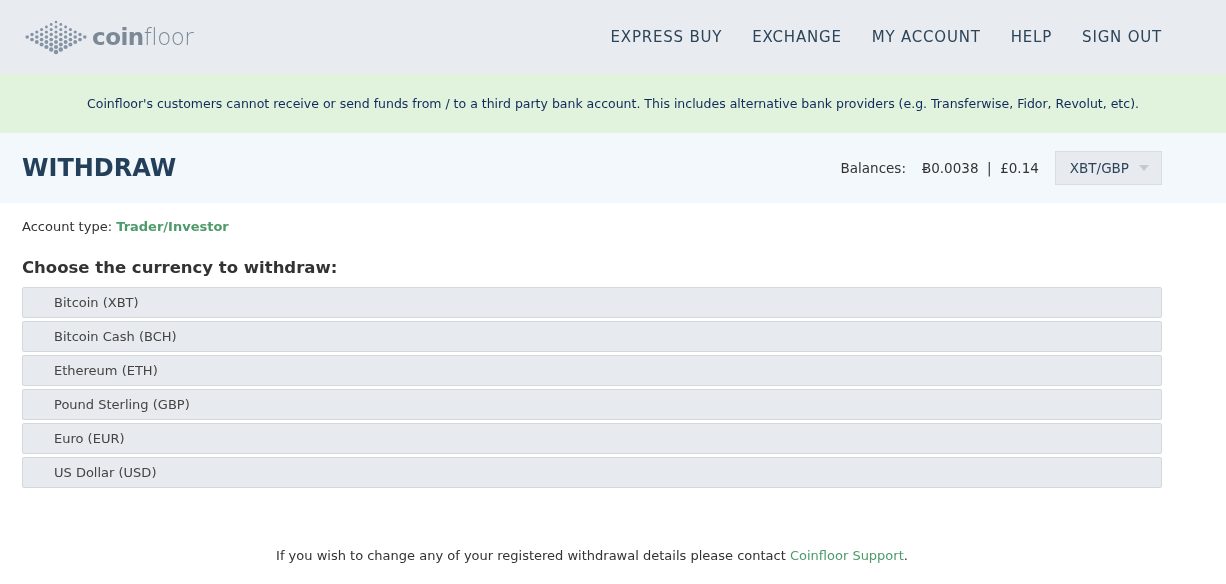 The width and height of the screenshot is (1226, 584). What do you see at coordinates (592, 302) in the screenshot?
I see `currency-option: Bitcoin (XBT)` at bounding box center [592, 302].